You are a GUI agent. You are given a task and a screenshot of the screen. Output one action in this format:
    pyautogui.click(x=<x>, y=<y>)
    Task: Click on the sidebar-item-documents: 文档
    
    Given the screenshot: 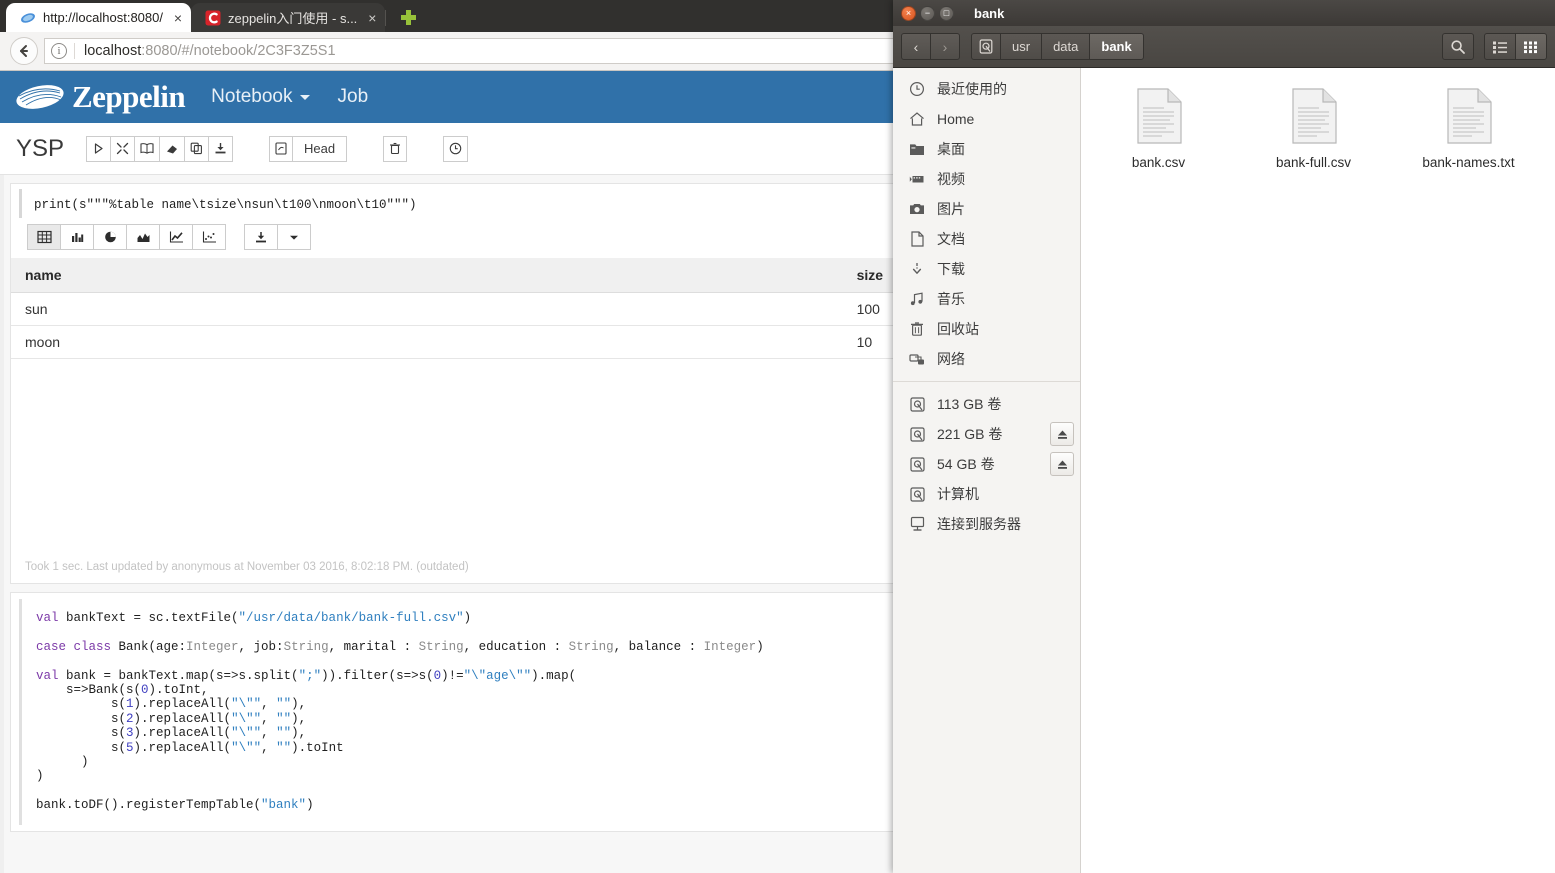 What is the action you would take?
    pyautogui.click(x=986, y=239)
    